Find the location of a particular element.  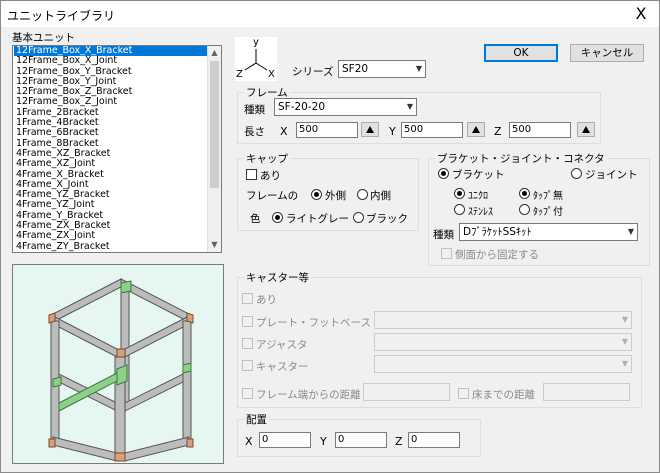

unit-list-item: 12Frame_Box_X_Bracket is located at coordinates (111, 51).